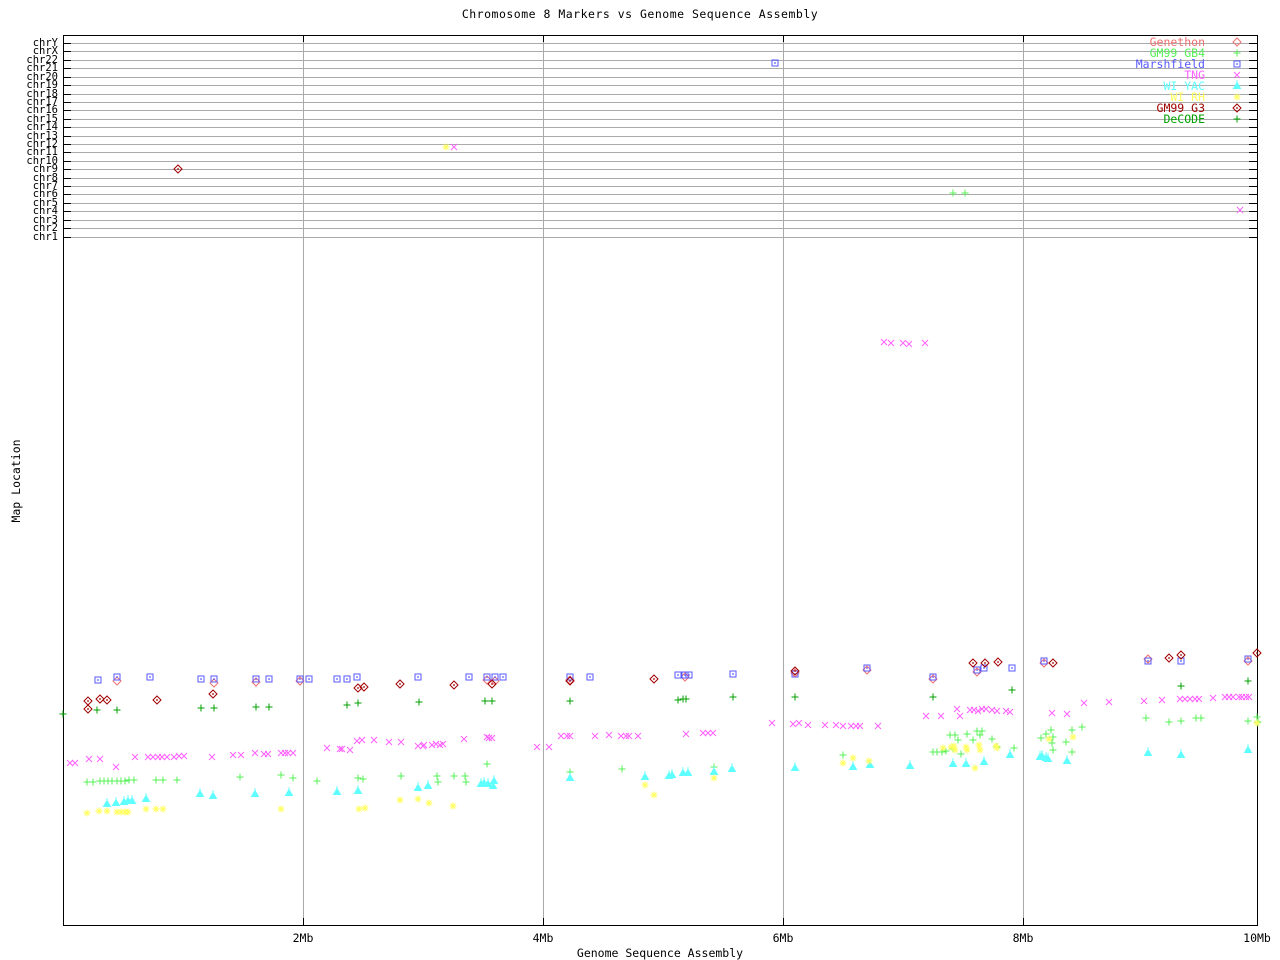  I want to click on legend-label-decode: DeCODE, so click(1184, 119).